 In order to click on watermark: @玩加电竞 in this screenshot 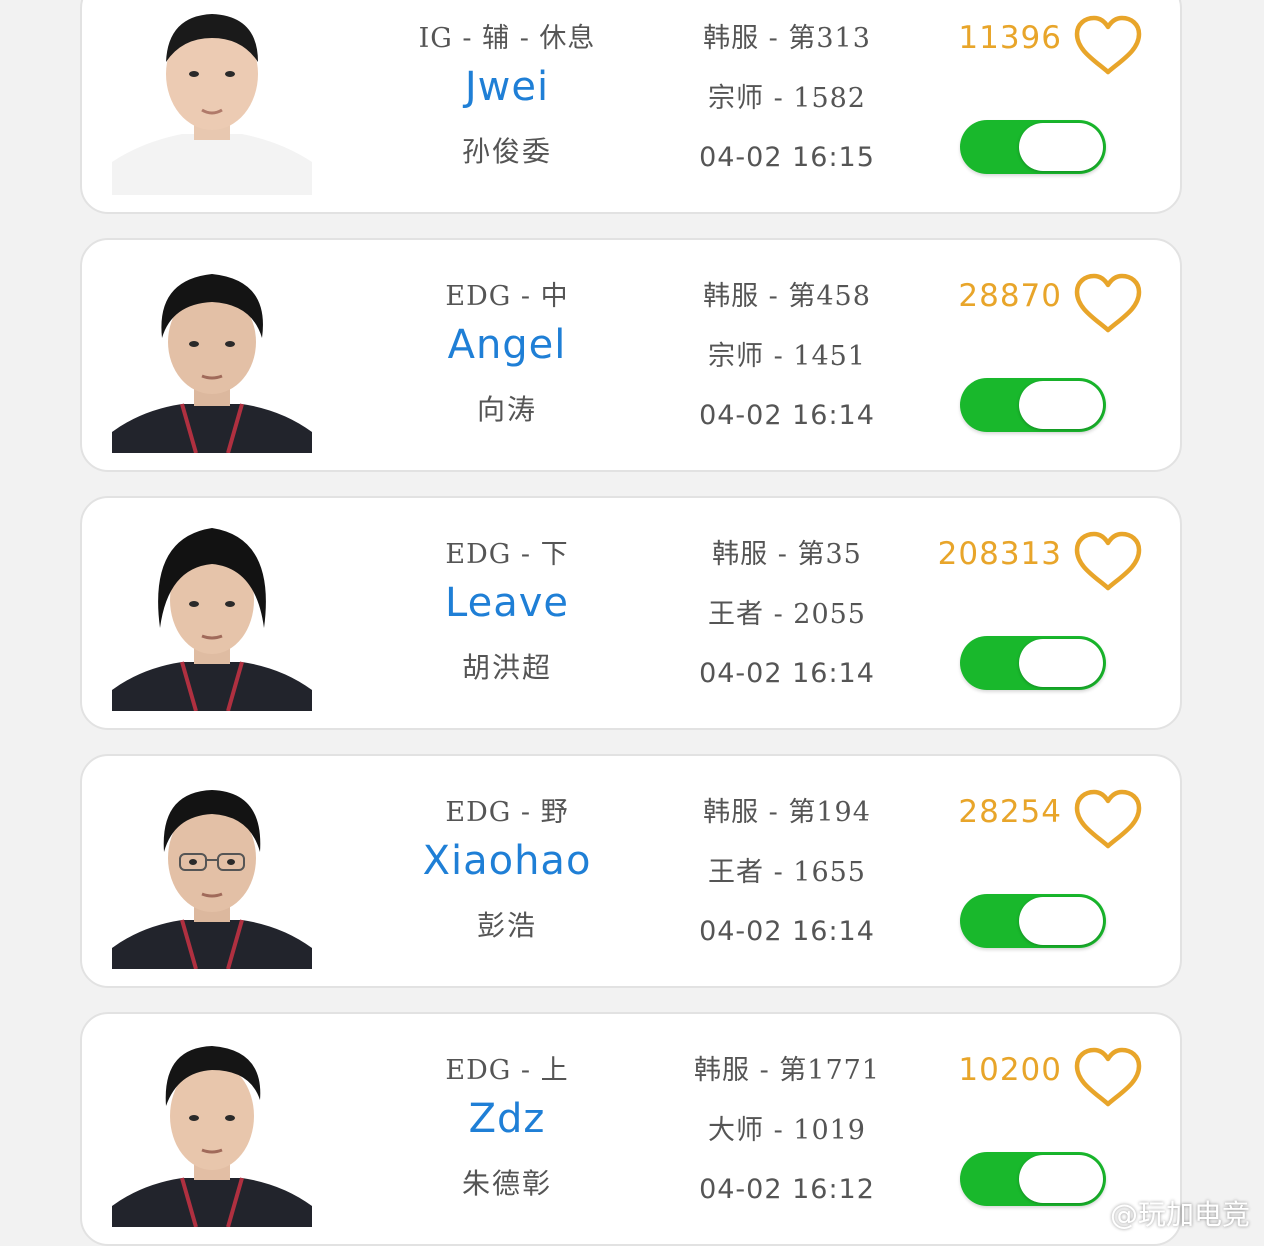, I will do `click(1179, 1214)`.